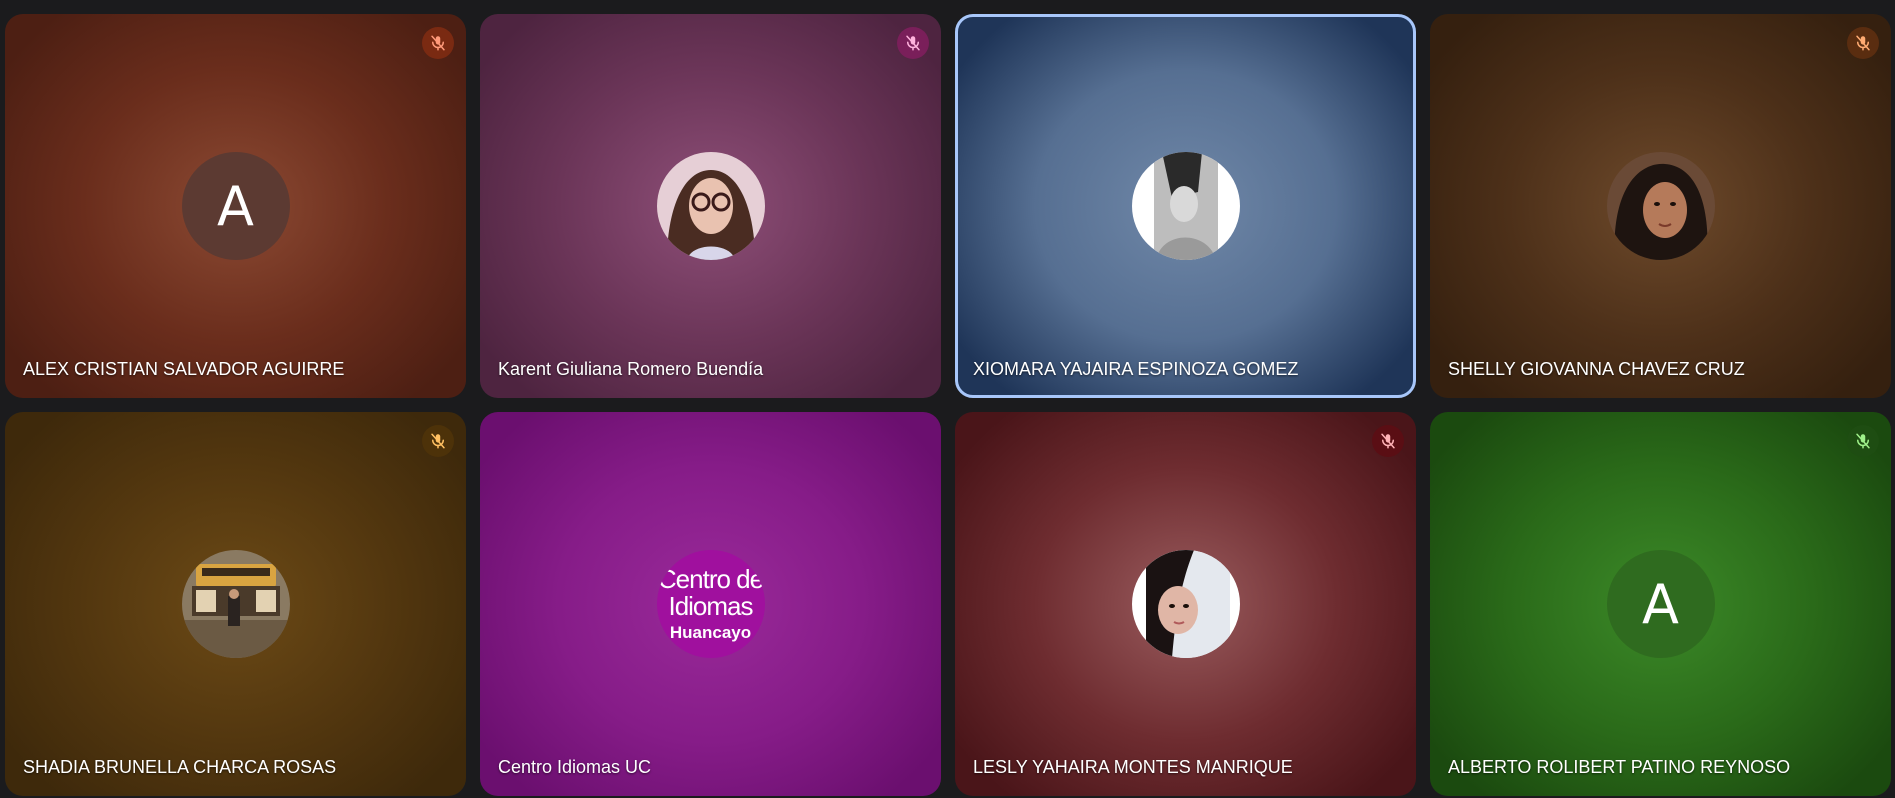  I want to click on logo-line: Centro de, so click(710, 578).